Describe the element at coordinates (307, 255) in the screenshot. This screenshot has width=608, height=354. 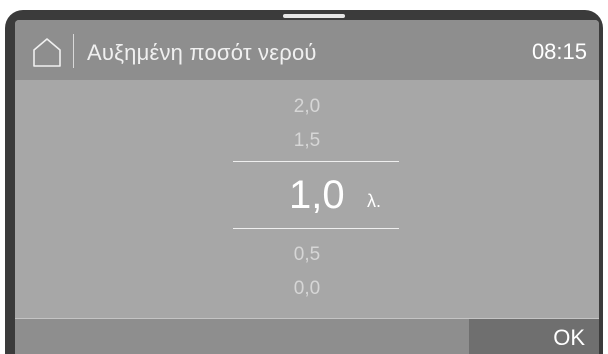
I see `picker-option: 0,5` at that location.